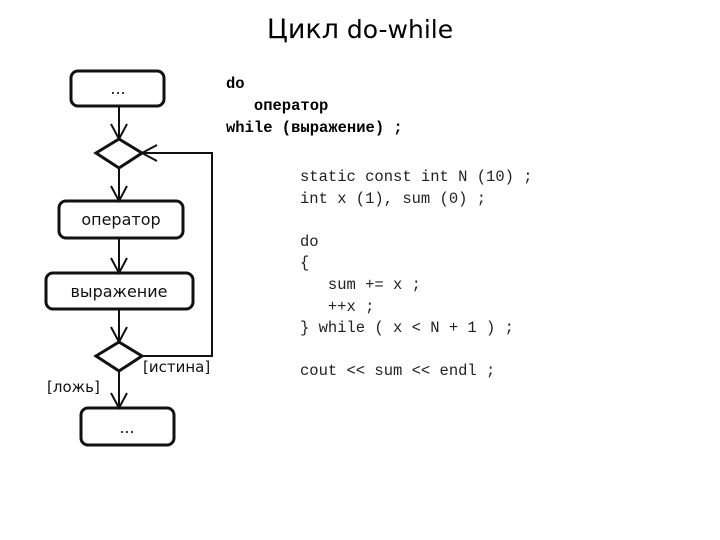  Describe the element at coordinates (309, 241) in the screenshot. I see `code-line: do` at that location.